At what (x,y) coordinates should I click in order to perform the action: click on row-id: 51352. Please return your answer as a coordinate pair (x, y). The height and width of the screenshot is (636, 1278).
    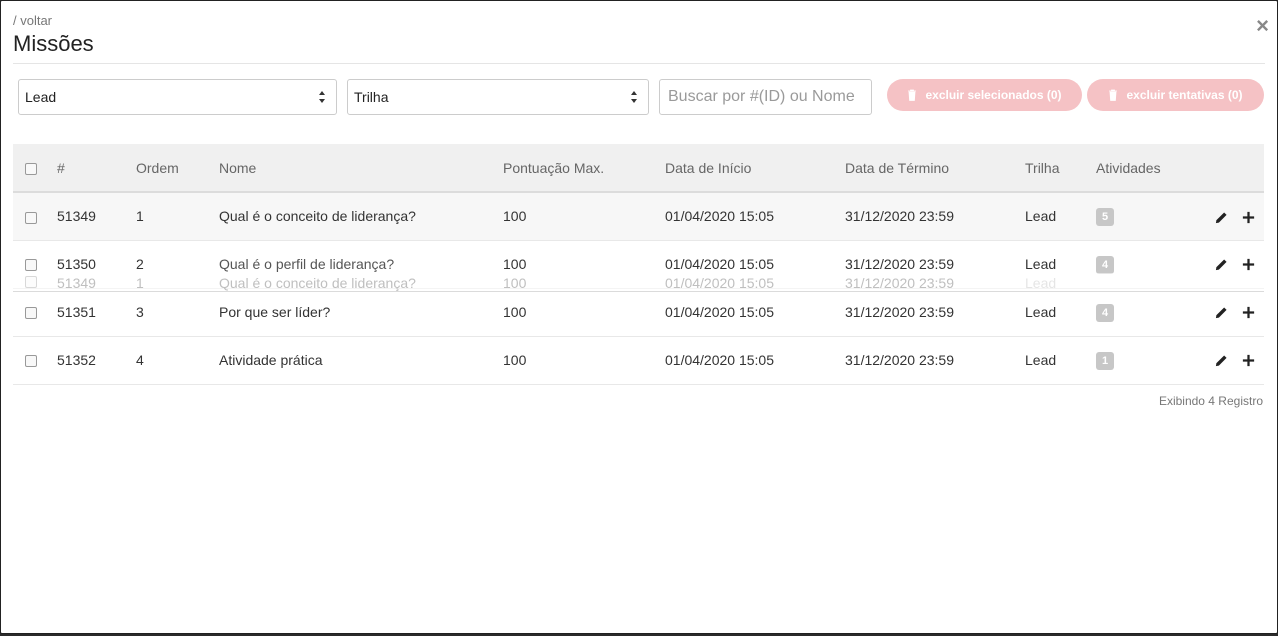
    Looking at the image, I should click on (76, 360).